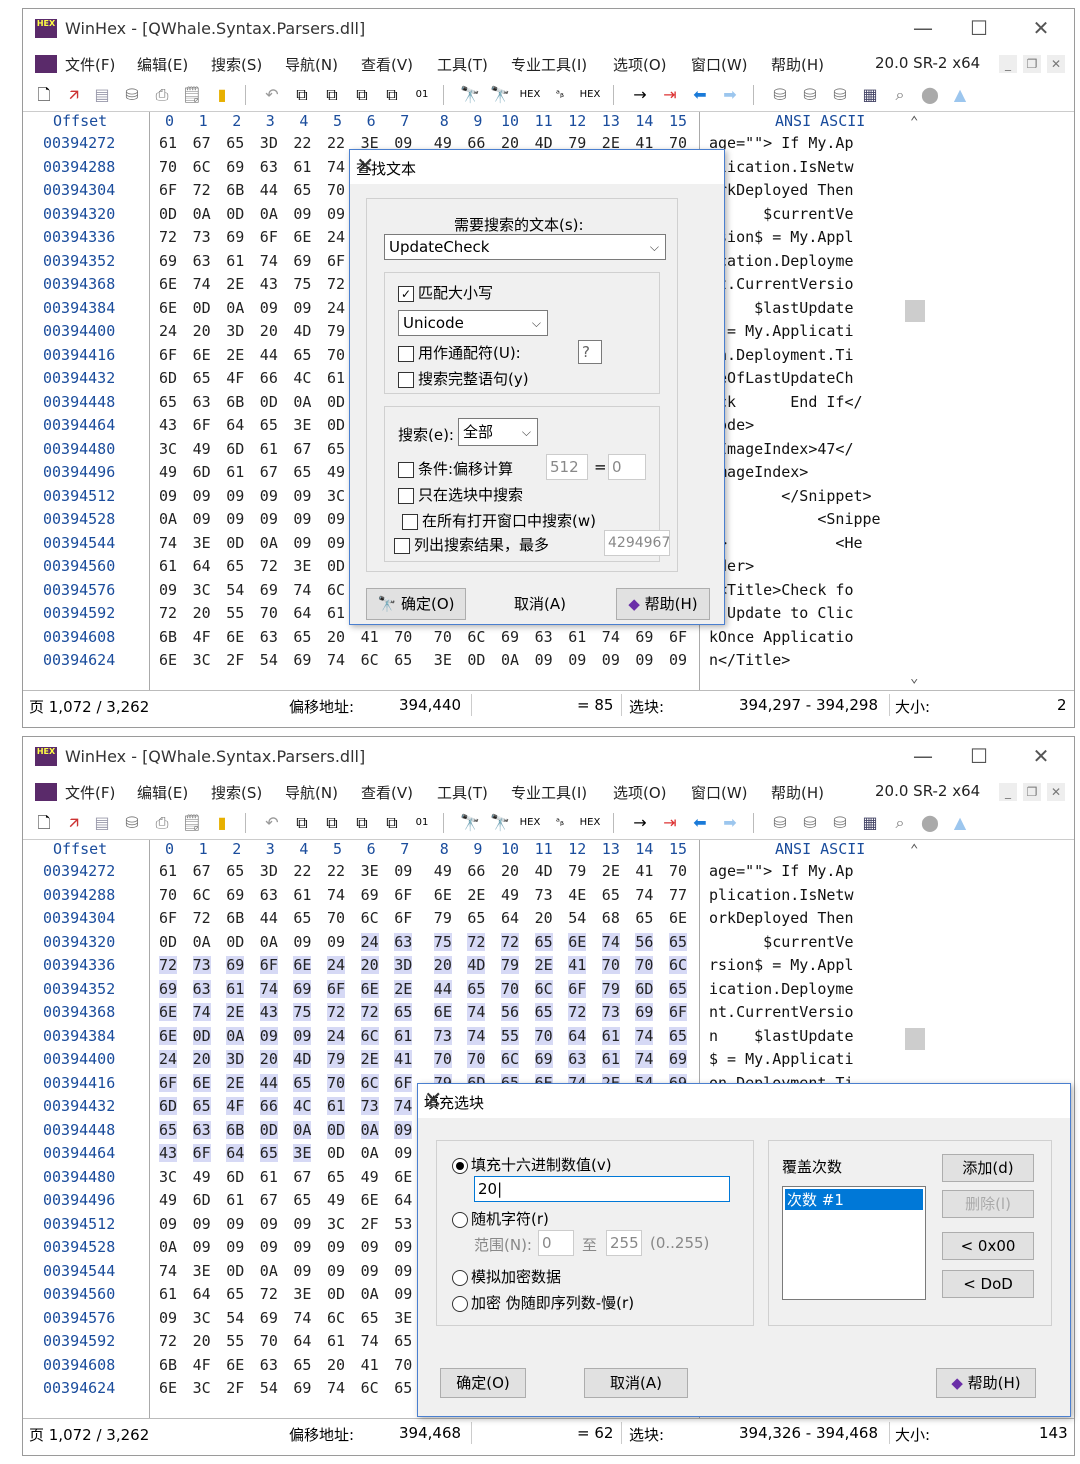 Image resolution: width=1080 pixels, height=1464 pixels. Describe the element at coordinates (132, 823) in the screenshot. I see `open-disk-icon: ⛁` at that location.